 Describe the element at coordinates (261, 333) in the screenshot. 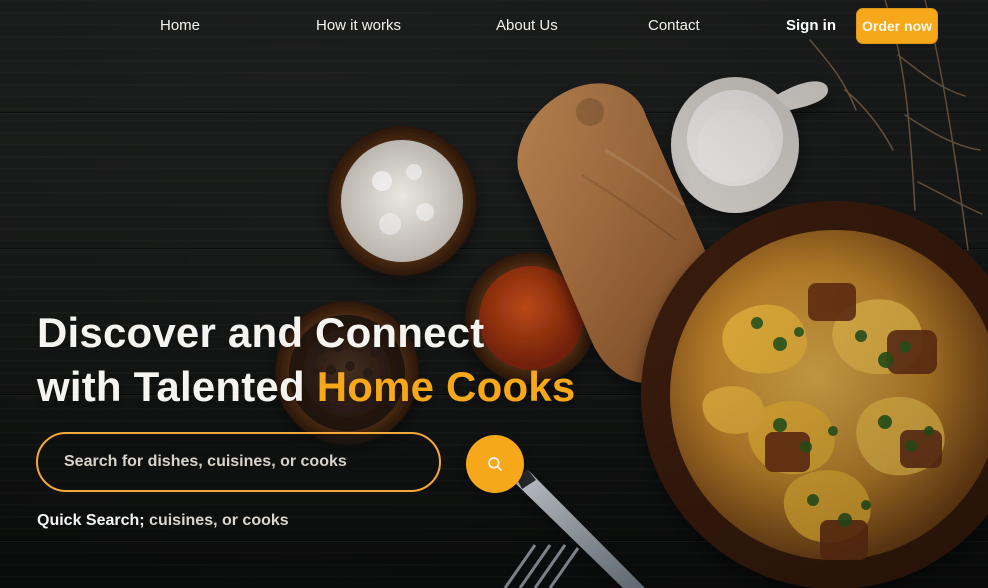

I see `hero-title-line-1: Discover and Connect` at that location.